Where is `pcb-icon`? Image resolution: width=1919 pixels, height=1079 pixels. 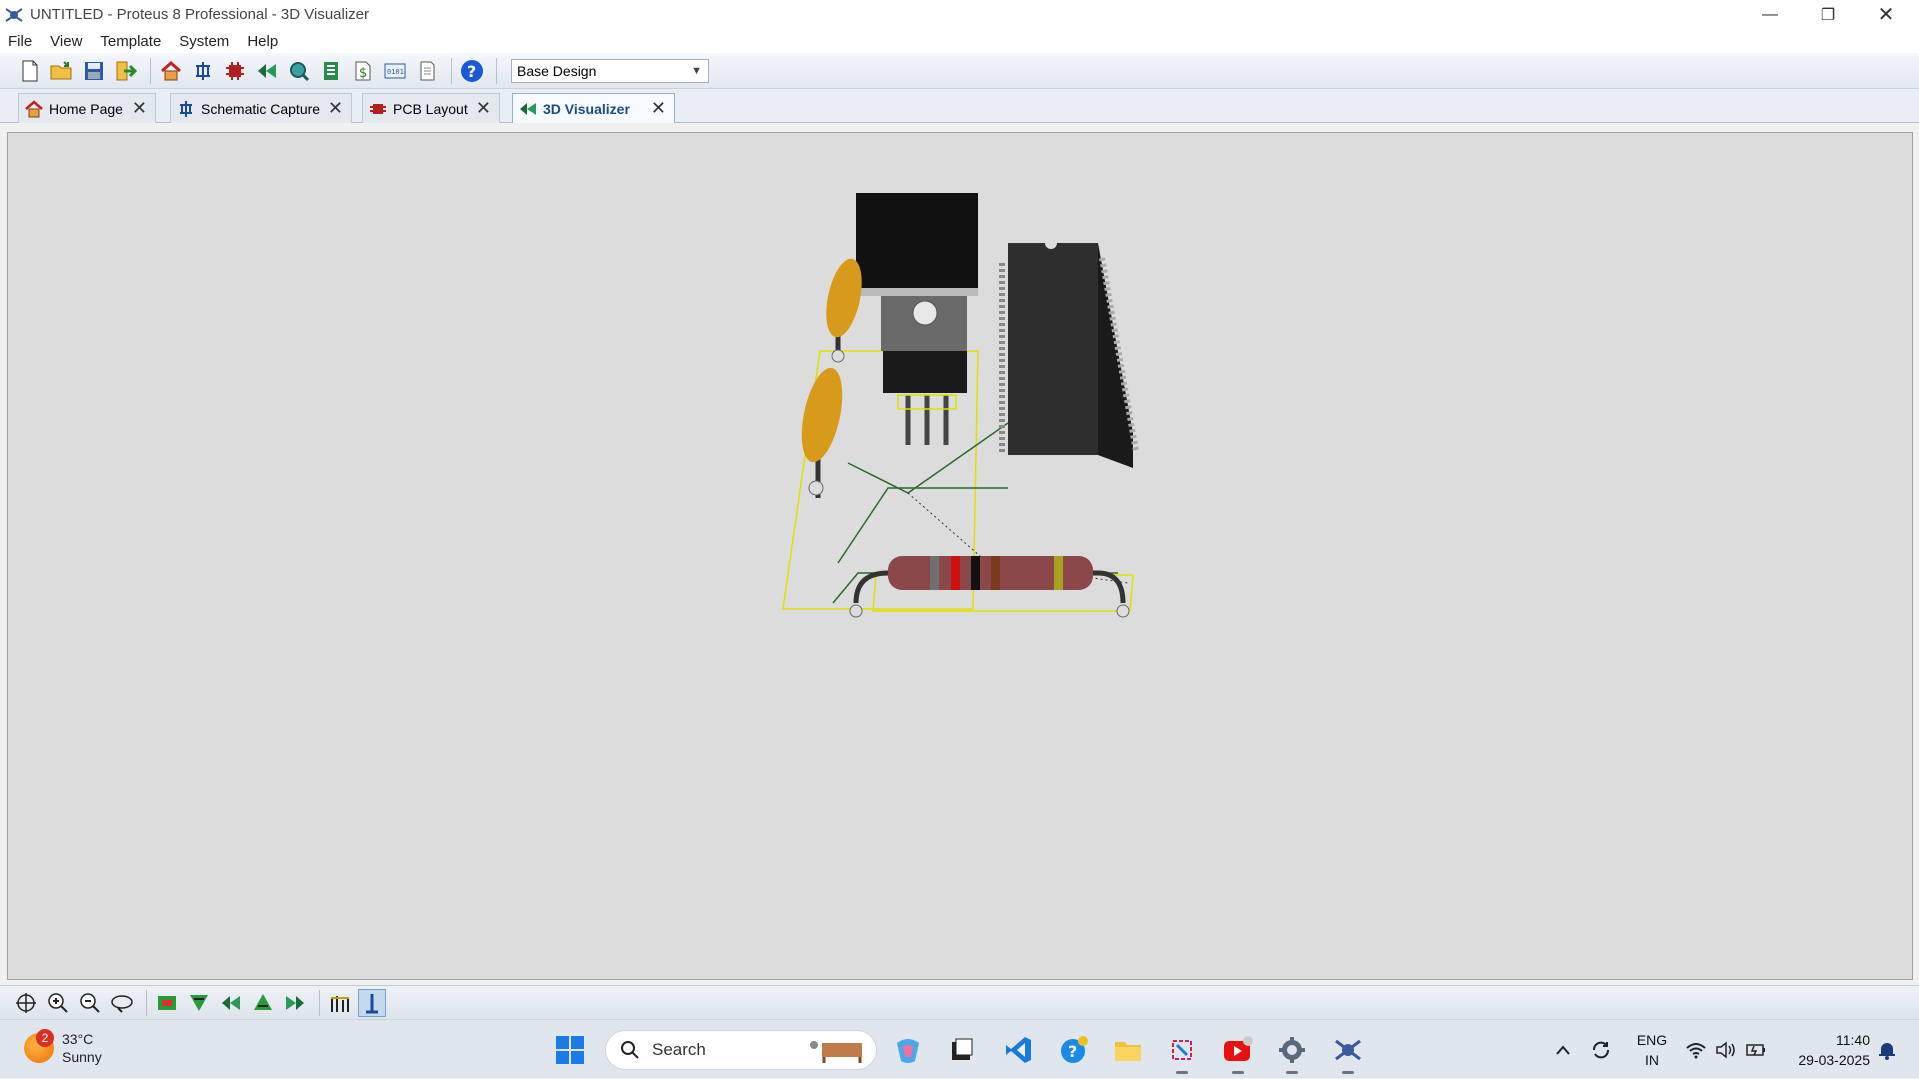
pcb-icon is located at coordinates (235, 70).